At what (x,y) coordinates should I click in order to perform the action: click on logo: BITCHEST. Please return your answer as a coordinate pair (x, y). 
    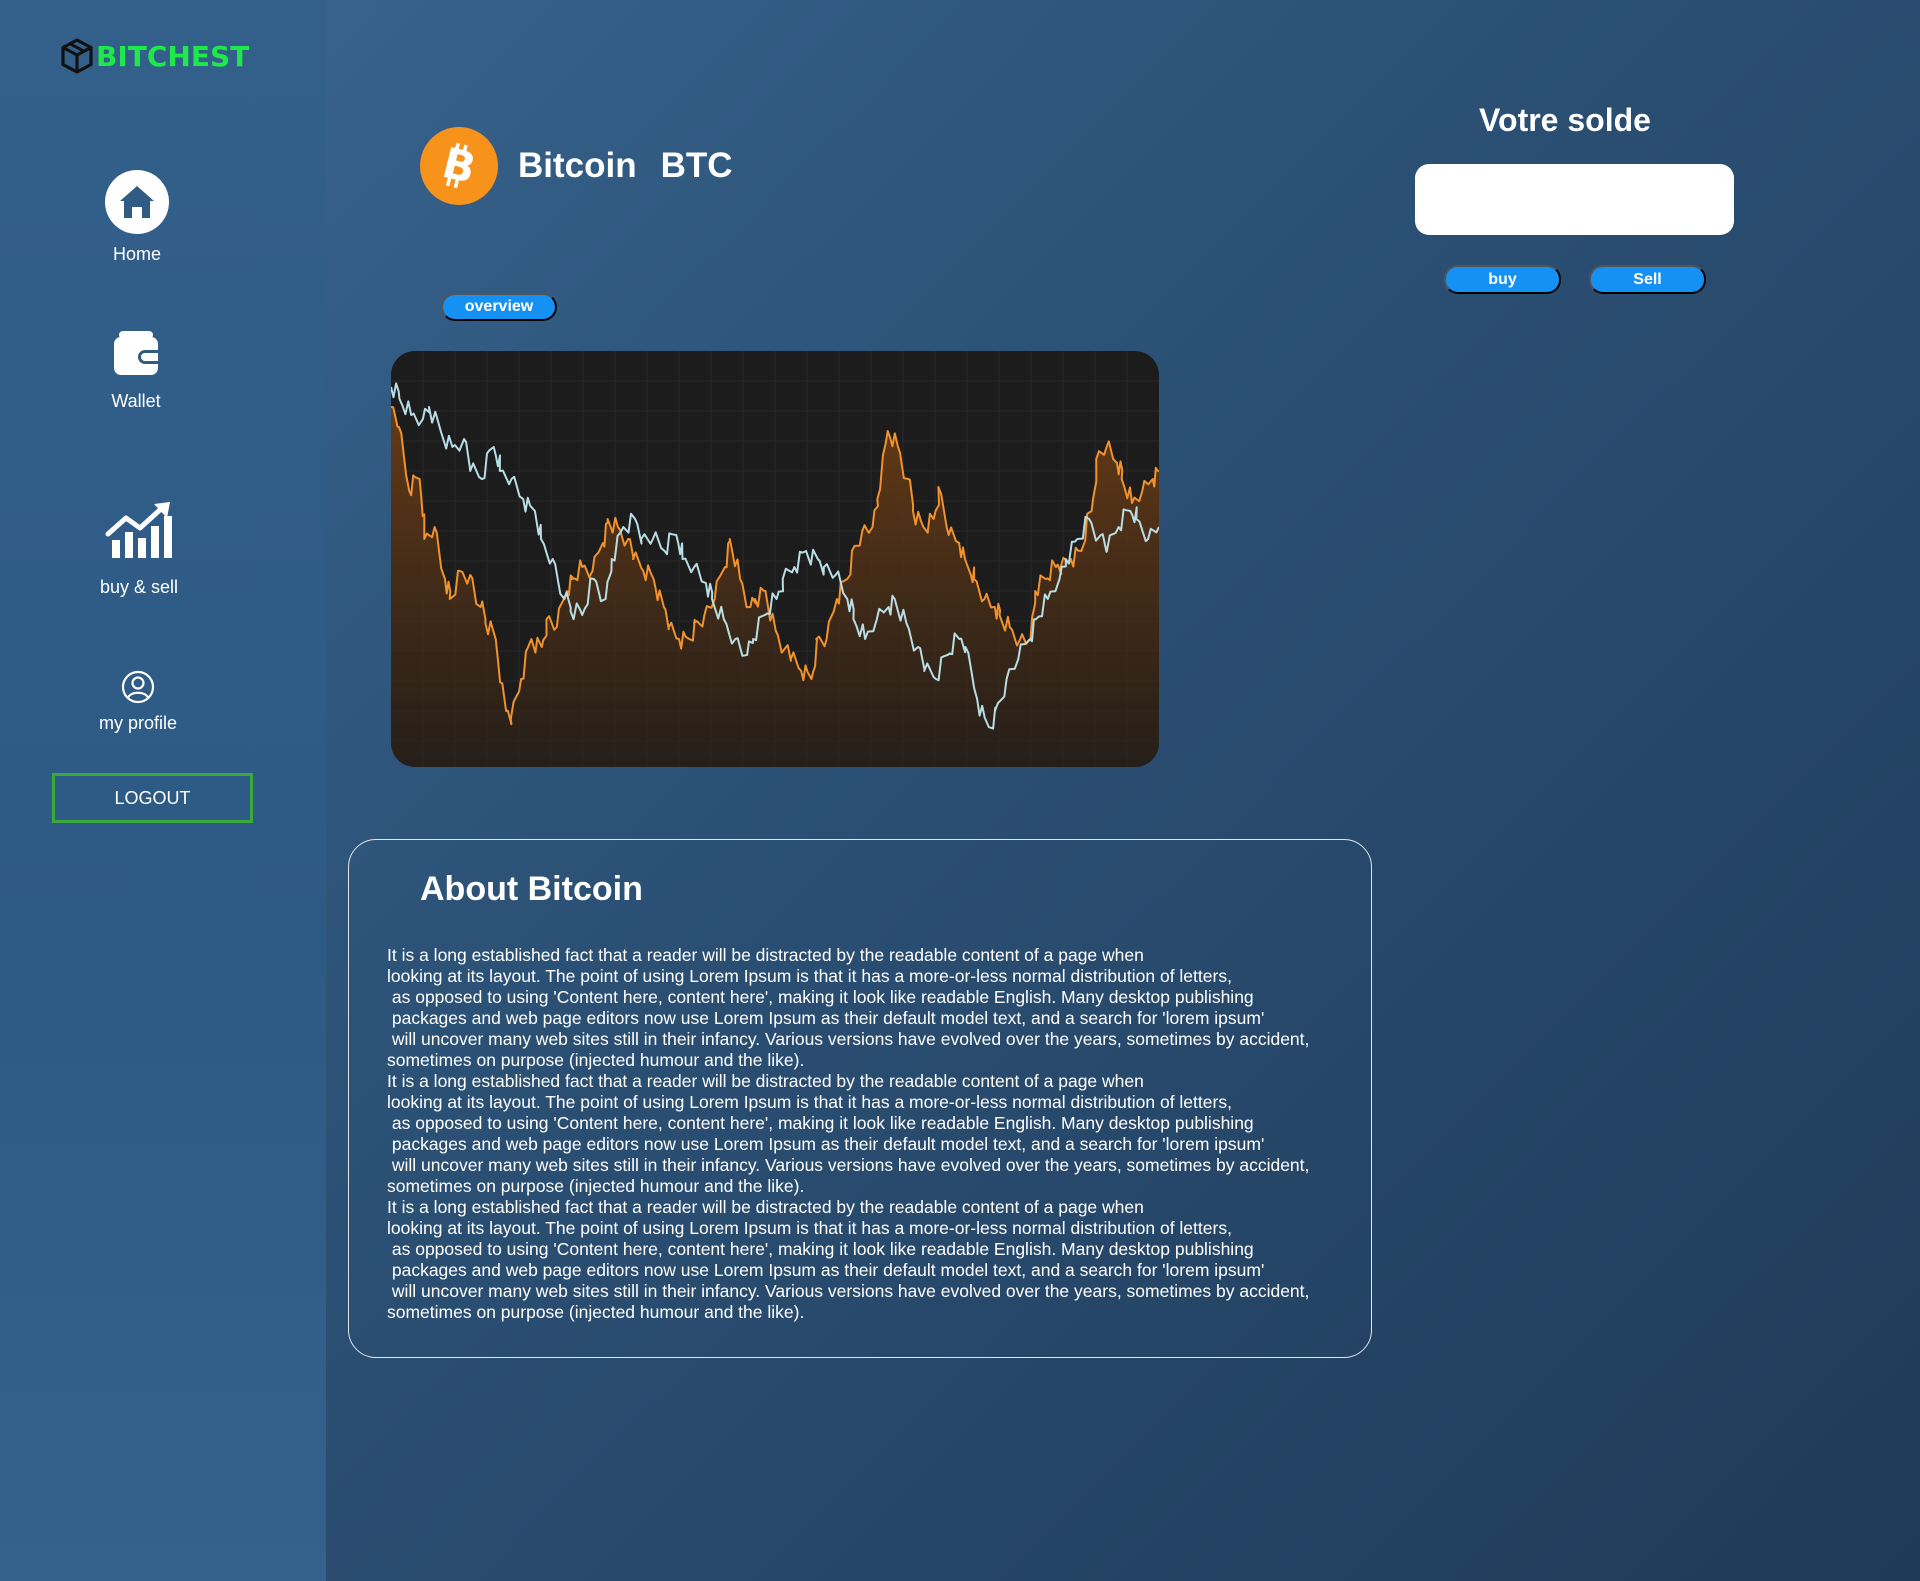
    Looking at the image, I should click on (154, 56).